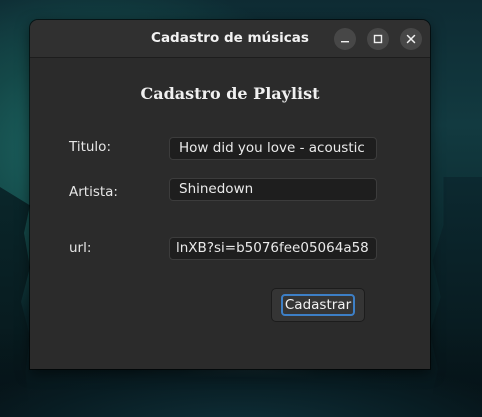 The height and width of the screenshot is (417, 482). I want to click on maximize-button, so click(378, 39).